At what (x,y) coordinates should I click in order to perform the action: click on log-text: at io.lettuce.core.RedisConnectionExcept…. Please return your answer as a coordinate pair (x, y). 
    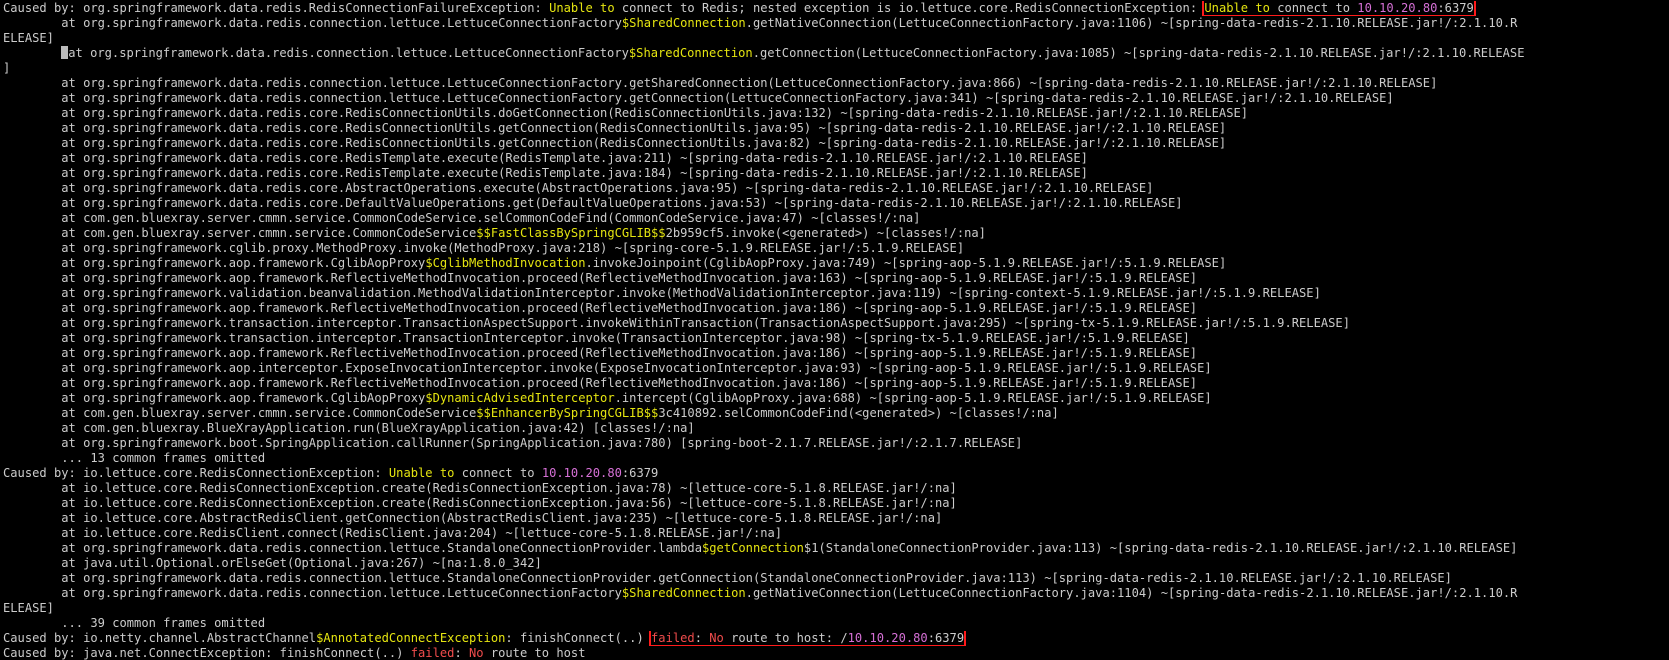
    Looking at the image, I should click on (480, 488).